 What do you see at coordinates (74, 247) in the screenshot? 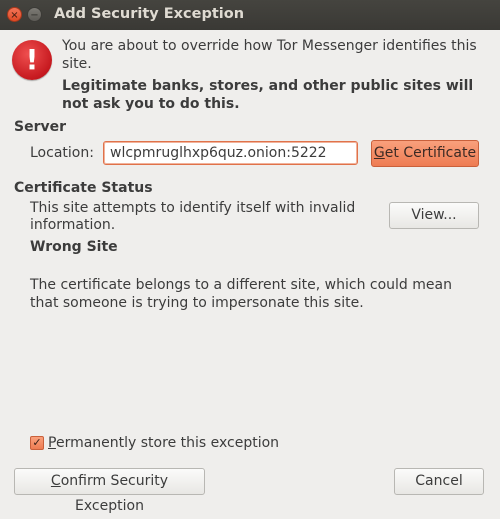
I see `problem-title: Wrong Site` at bounding box center [74, 247].